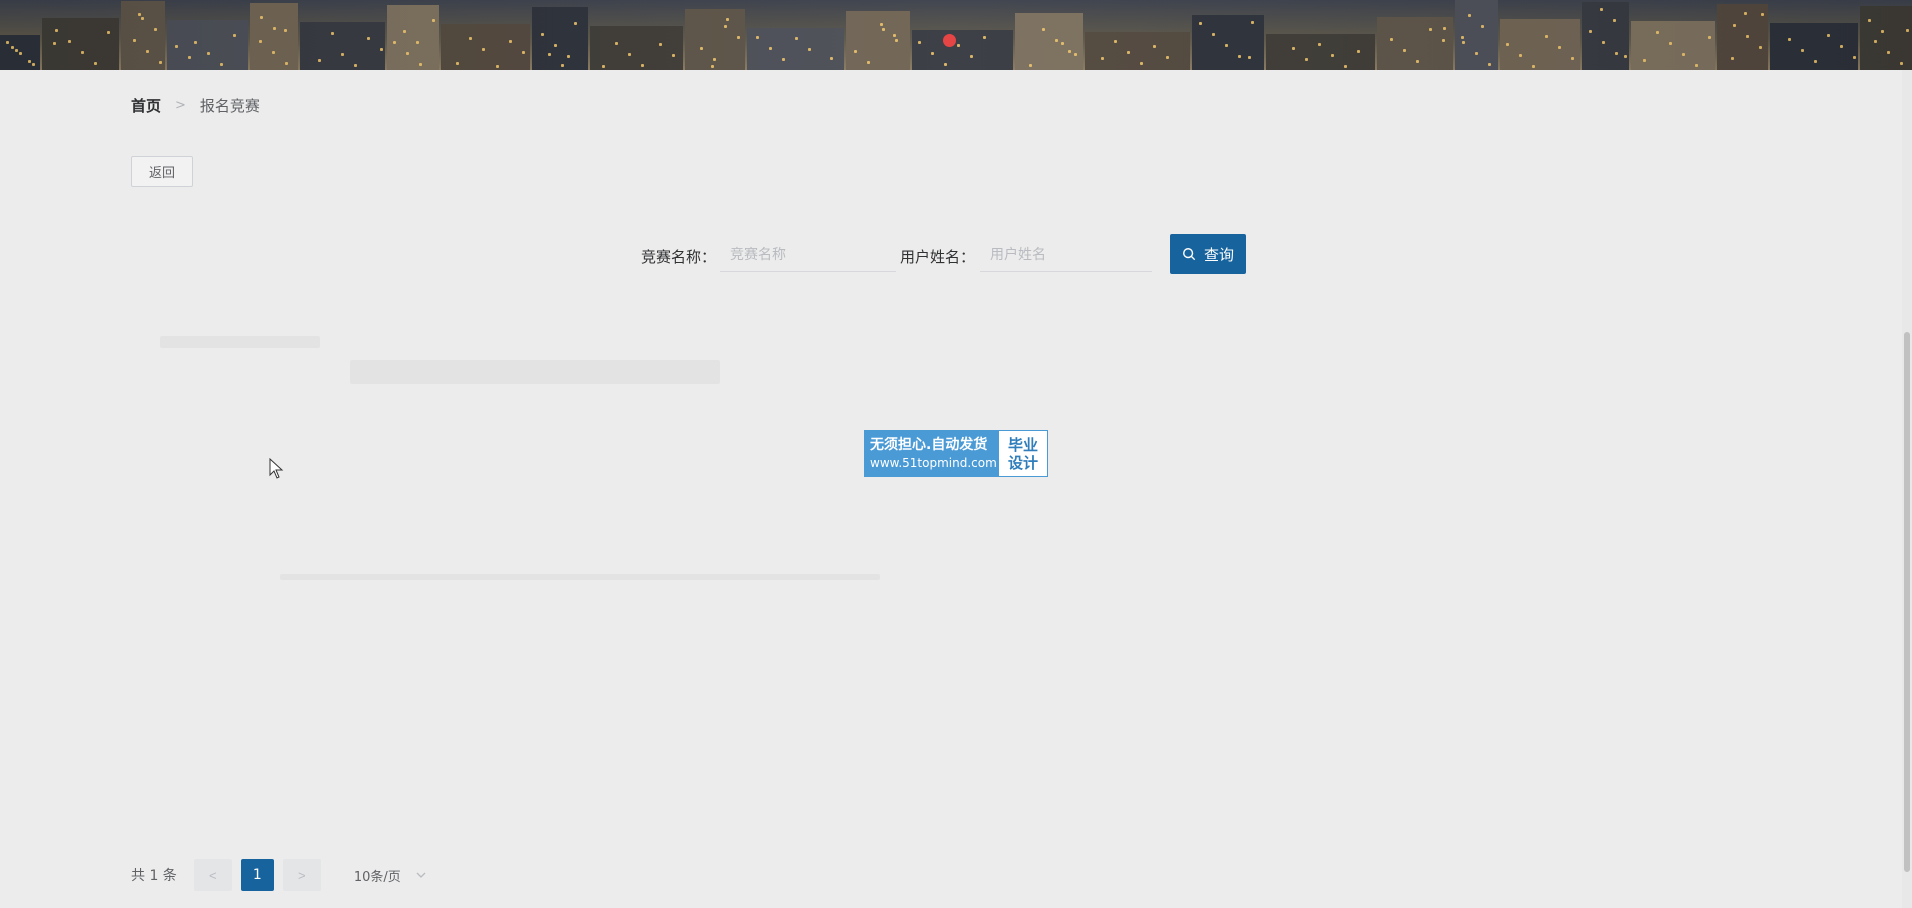  What do you see at coordinates (229, 106) in the screenshot?
I see `breadcrumb-current: 报名竞赛` at bounding box center [229, 106].